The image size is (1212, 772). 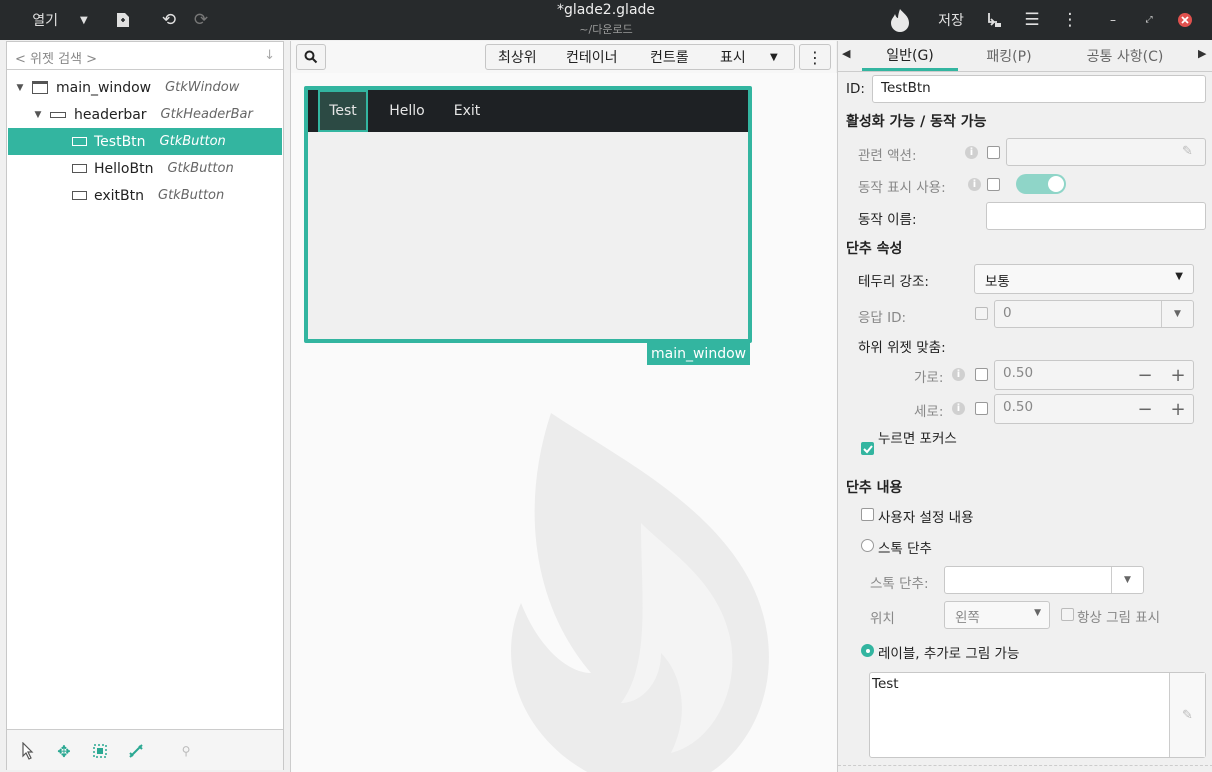 I want to click on close-icon, so click(x=1185, y=20).